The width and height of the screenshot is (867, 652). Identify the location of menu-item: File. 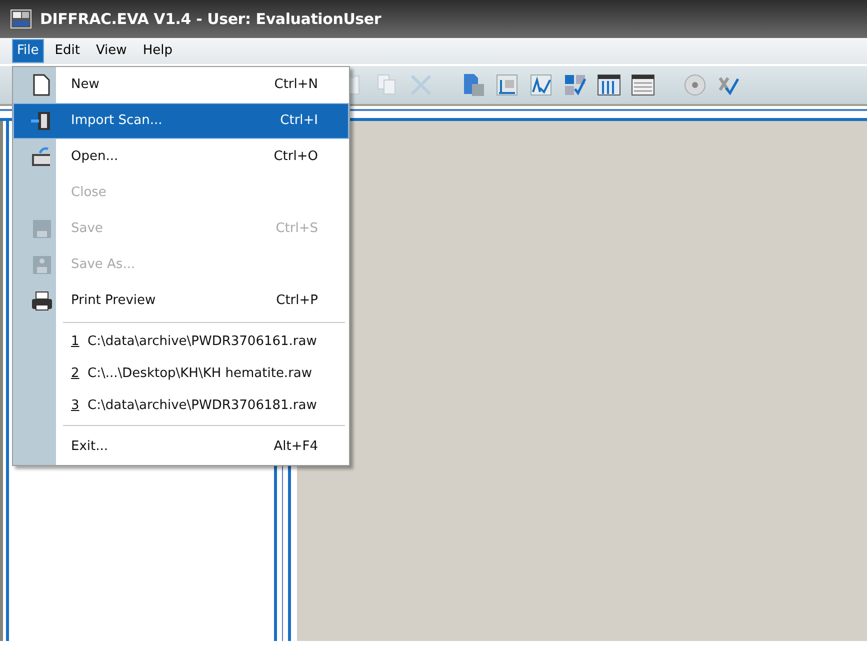
(28, 51).